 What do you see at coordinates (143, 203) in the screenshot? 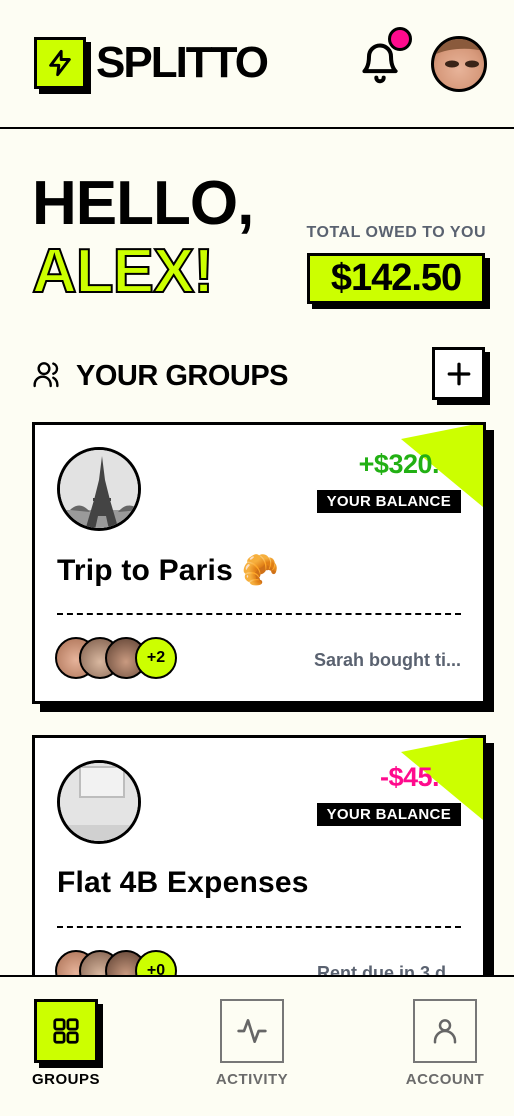
I see `greeting-line: HELLO,` at bounding box center [143, 203].